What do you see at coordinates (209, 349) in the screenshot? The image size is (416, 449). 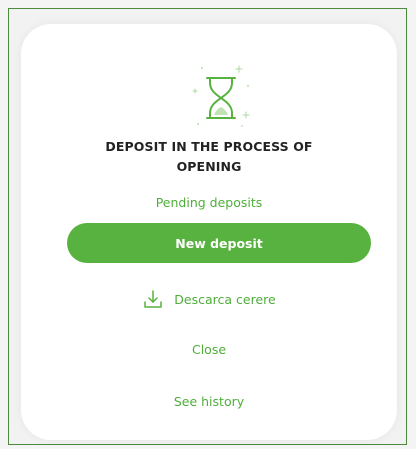 I see `close-link: Close` at bounding box center [209, 349].